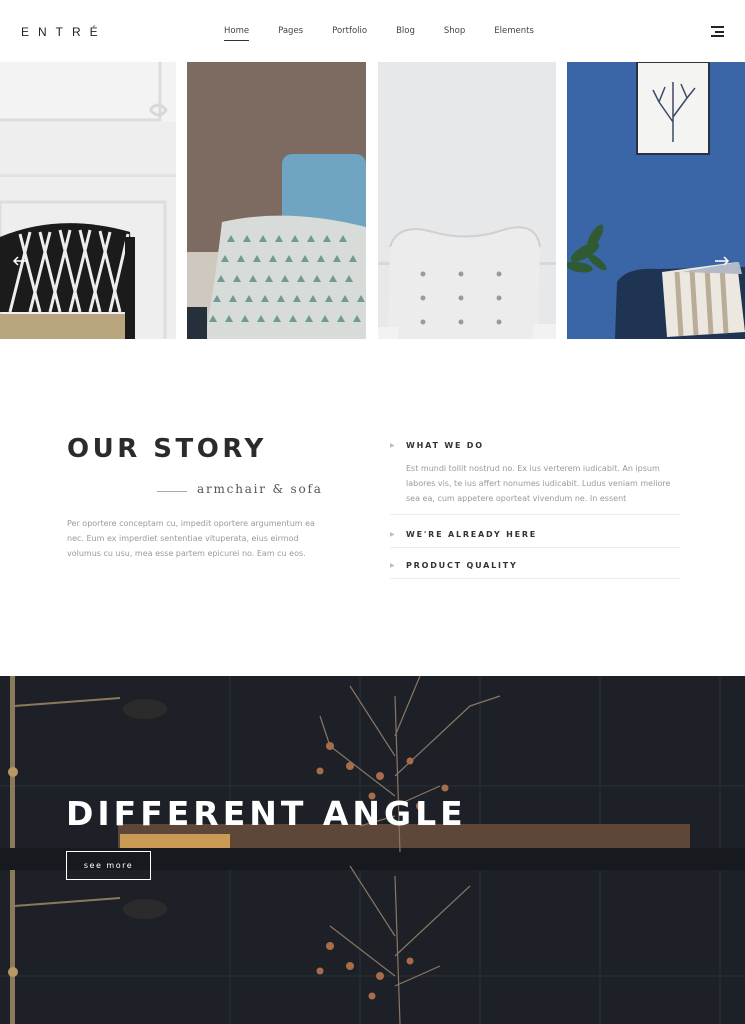 The width and height of the screenshot is (745, 1024). I want to click on accordion-header: ▶ WHAT WE DO, so click(535, 445).